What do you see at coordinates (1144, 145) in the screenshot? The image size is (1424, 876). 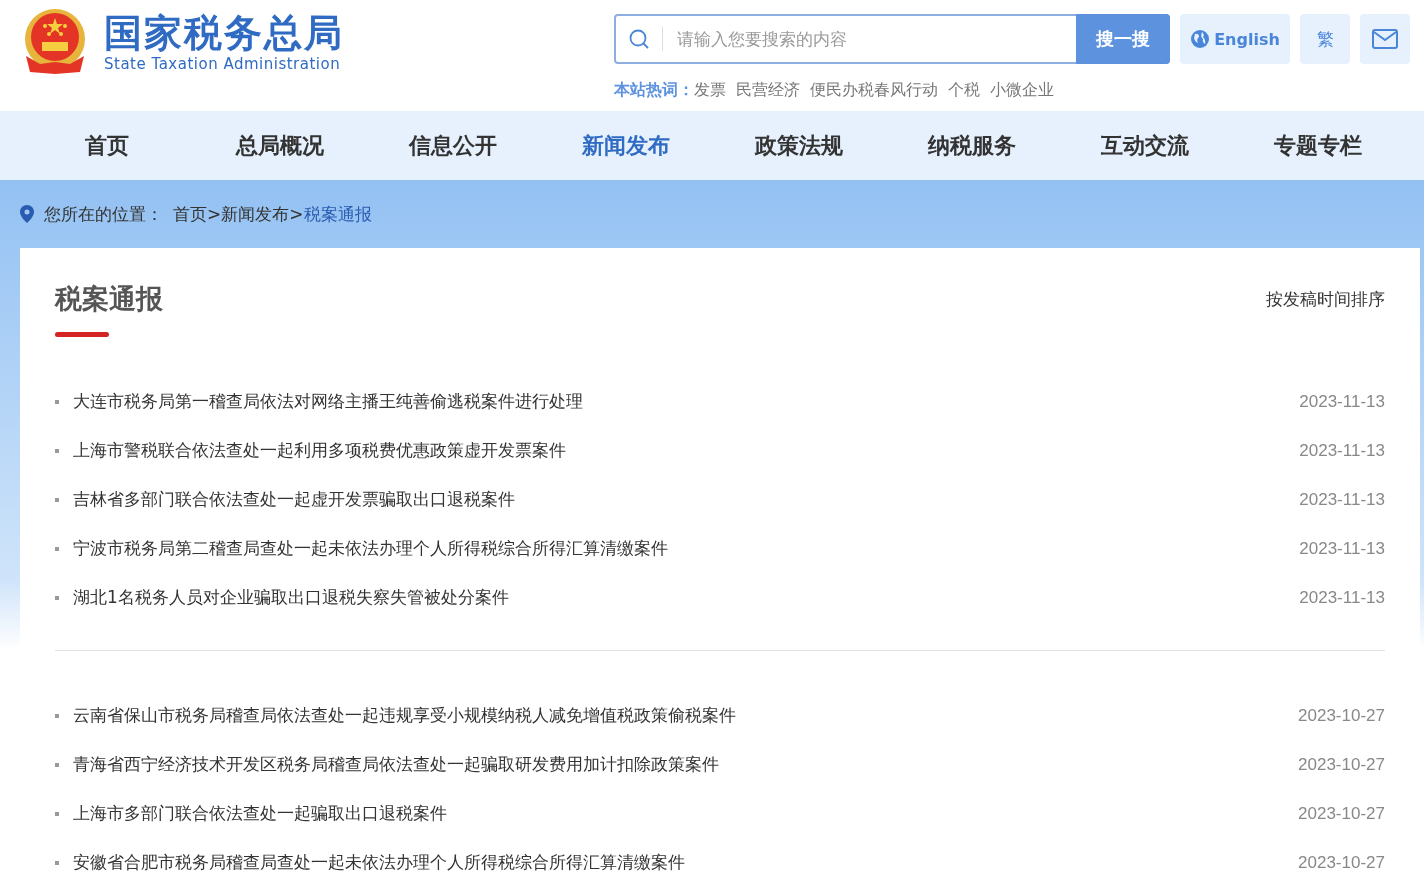 I see `nav-tab: 互动交流` at bounding box center [1144, 145].